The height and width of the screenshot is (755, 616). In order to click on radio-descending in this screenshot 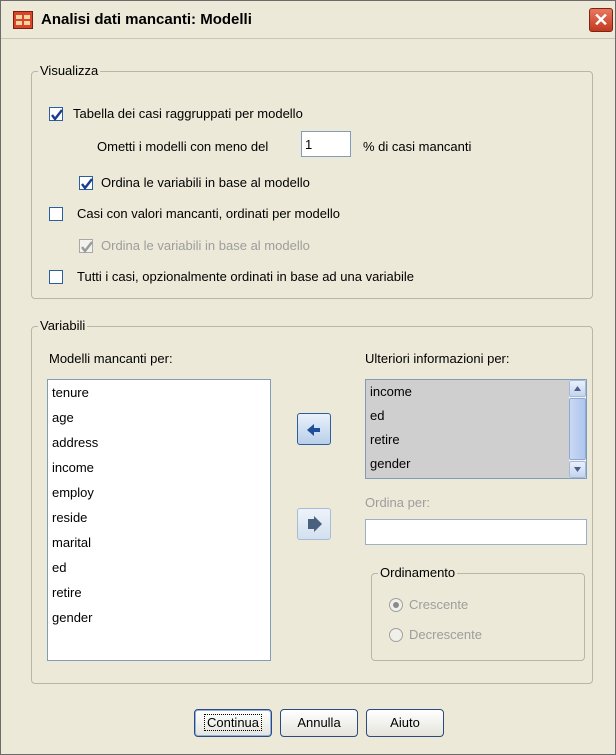, I will do `click(396, 635)`.